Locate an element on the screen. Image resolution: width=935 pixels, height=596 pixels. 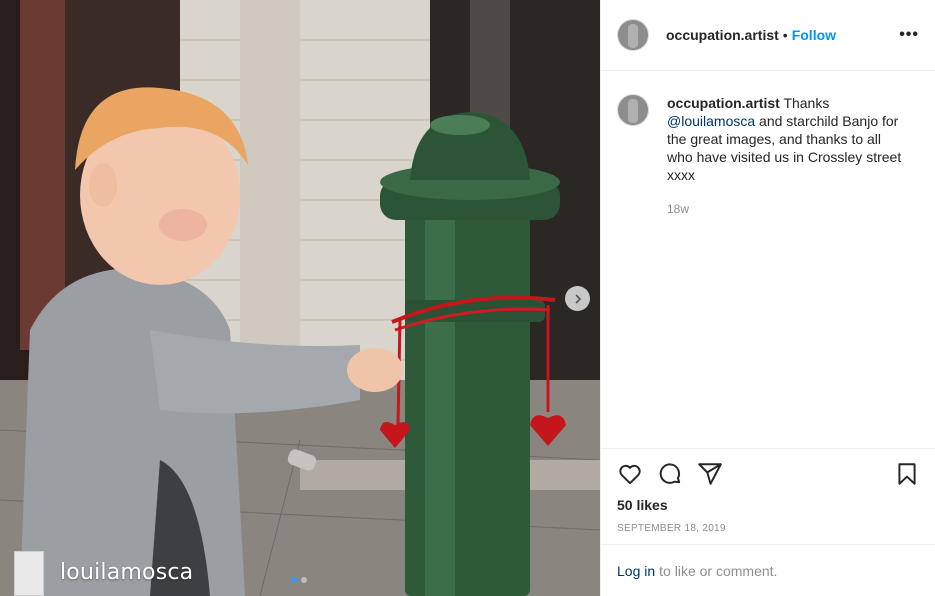
login-link: Log in is located at coordinates (636, 571).